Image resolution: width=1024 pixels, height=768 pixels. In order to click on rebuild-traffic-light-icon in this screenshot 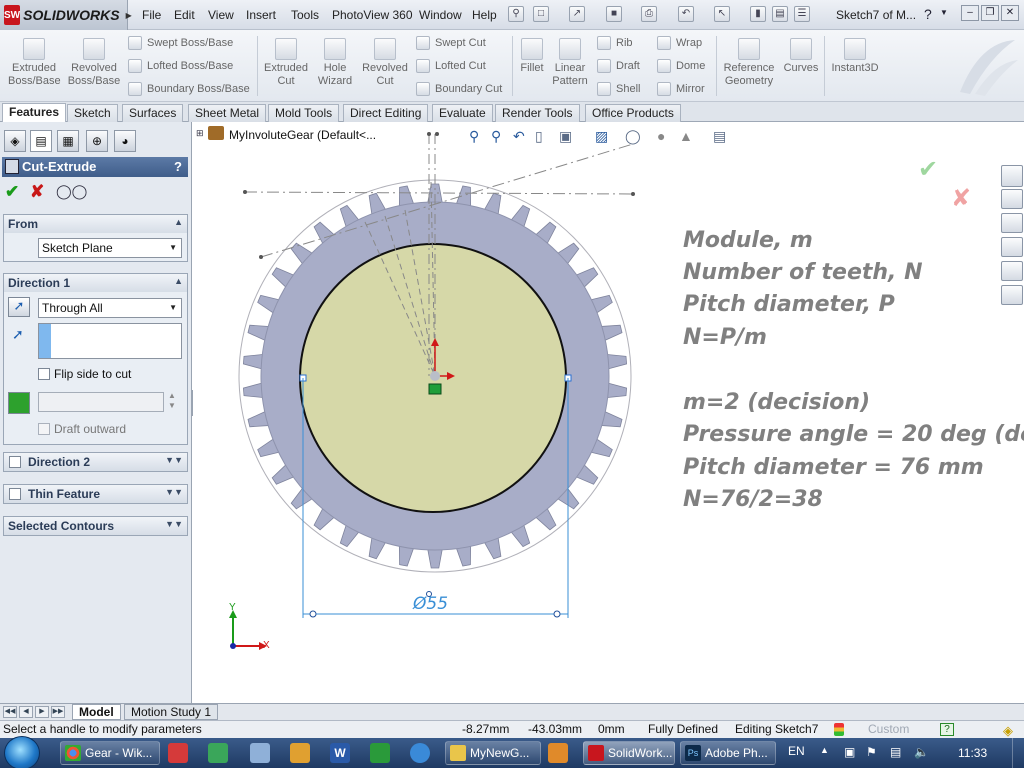, I will do `click(839, 729)`.